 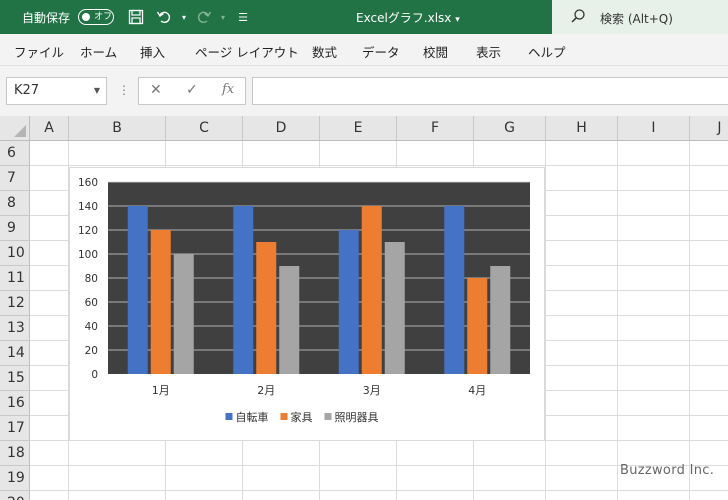 I want to click on search-text: 検索 (Alt+Q), so click(x=636, y=19).